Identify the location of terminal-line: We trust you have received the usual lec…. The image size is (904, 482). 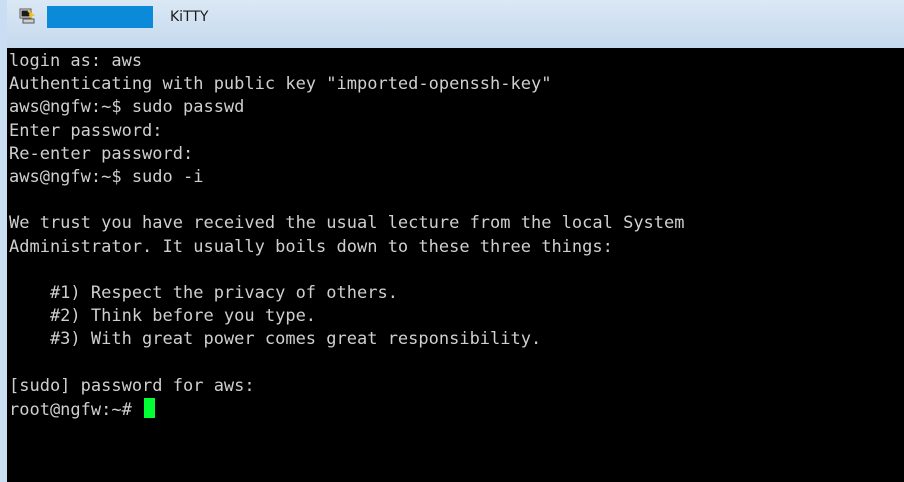
(347, 223).